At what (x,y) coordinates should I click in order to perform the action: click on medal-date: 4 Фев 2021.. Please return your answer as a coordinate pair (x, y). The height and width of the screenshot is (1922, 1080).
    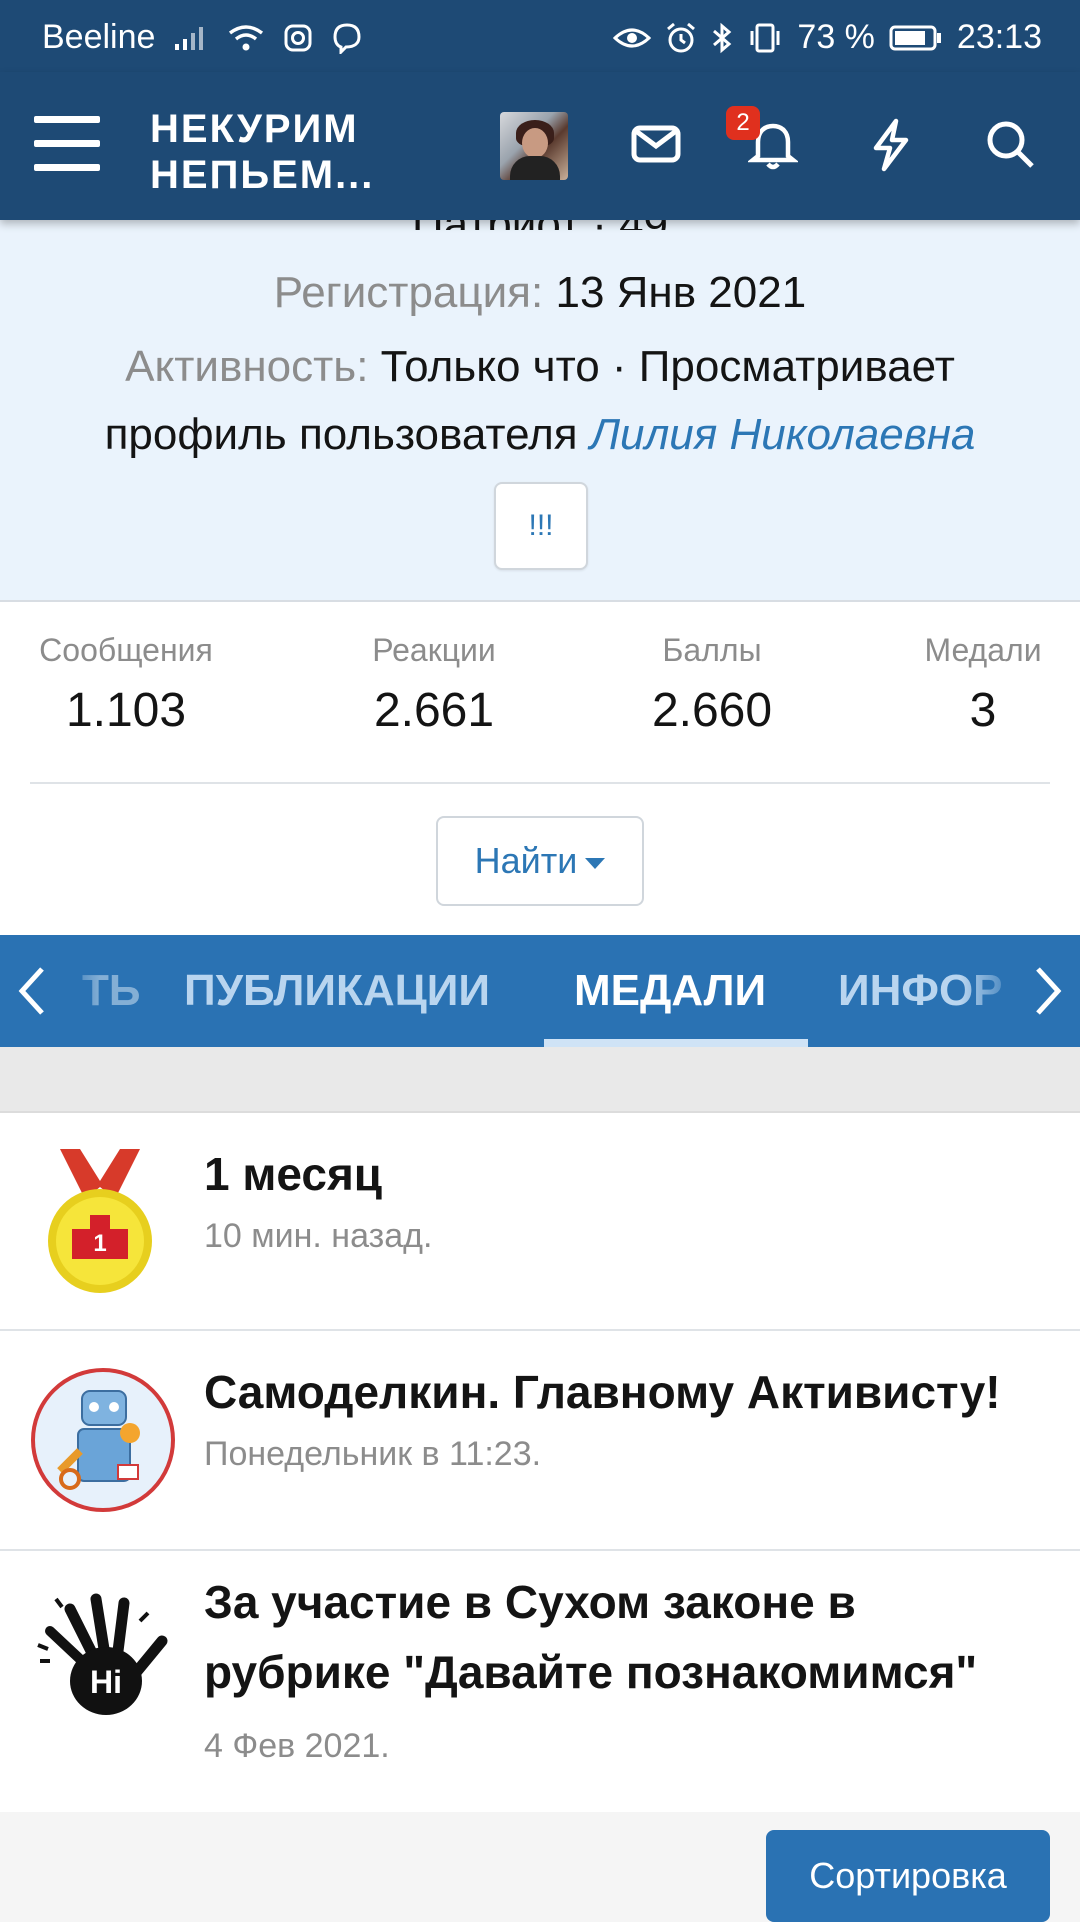
    Looking at the image, I should click on (297, 1746).